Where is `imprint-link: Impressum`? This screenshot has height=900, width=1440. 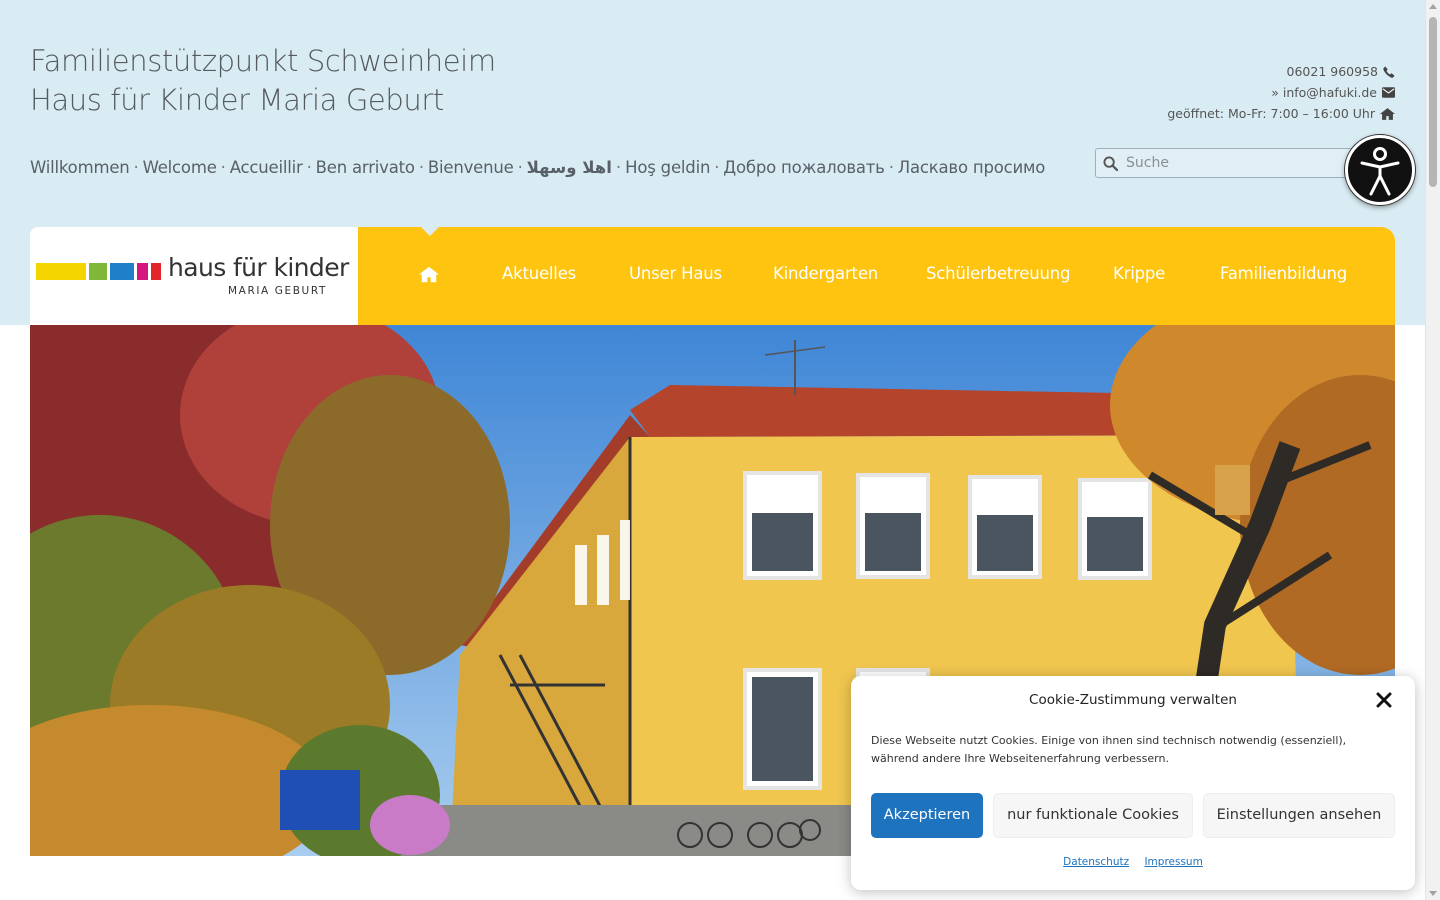
imprint-link: Impressum is located at coordinates (1173, 862).